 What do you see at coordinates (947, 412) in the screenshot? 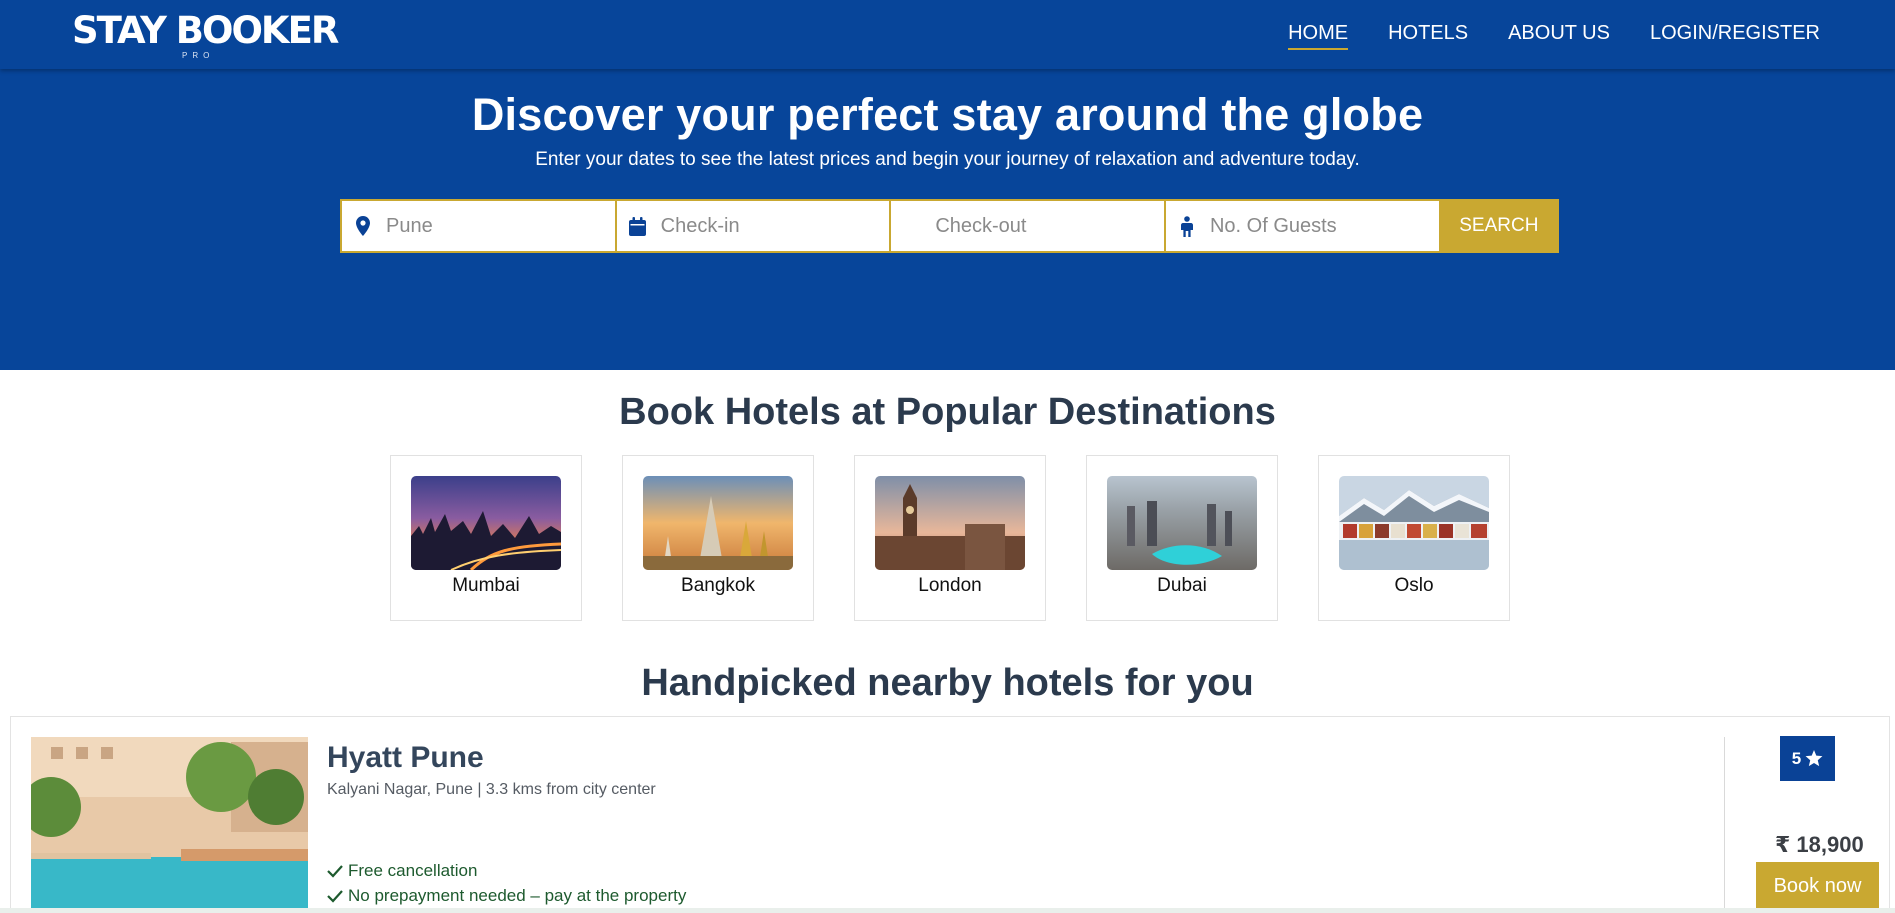
I see `destinations-title: Book Hotels at Popular Destinations` at bounding box center [947, 412].